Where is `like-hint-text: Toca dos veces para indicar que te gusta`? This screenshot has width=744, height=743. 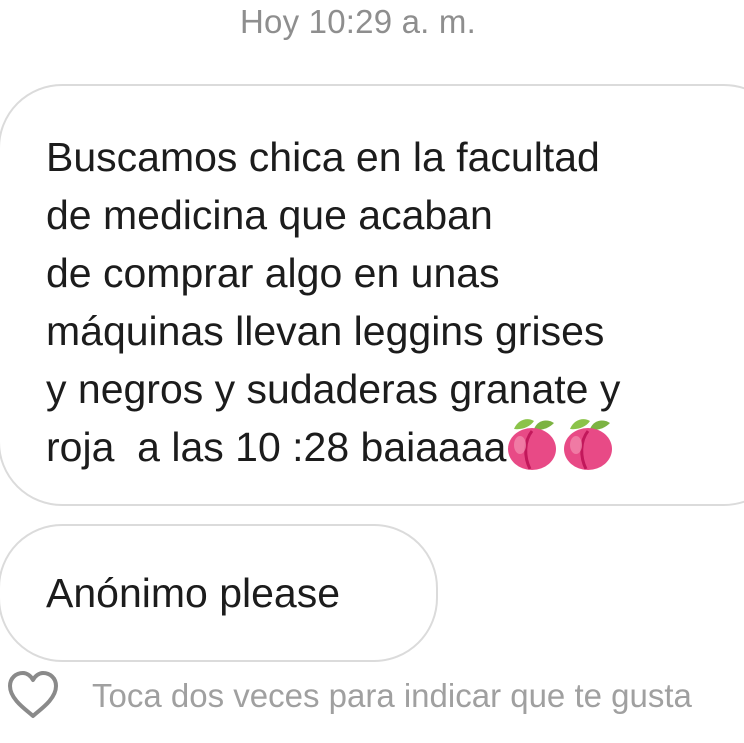 like-hint-text: Toca dos veces para indicar que te gusta is located at coordinates (392, 695).